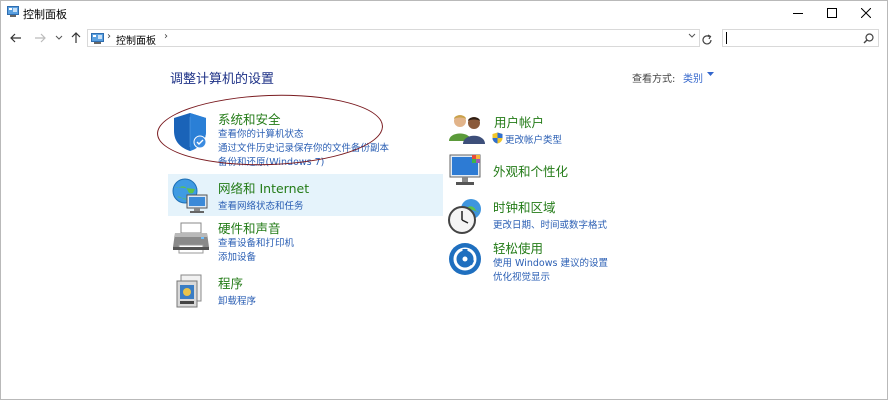 This screenshot has height=400, width=888. I want to click on title-bar: 控制面板, so click(444, 13).